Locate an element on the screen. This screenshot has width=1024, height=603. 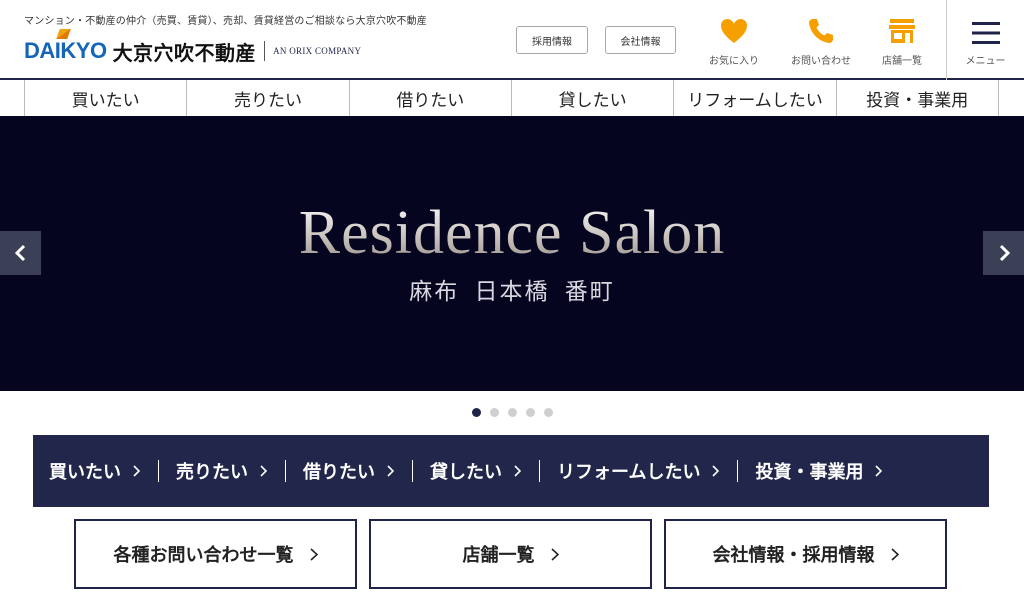
contact-label: お問い合わせ is located at coordinates (821, 61).